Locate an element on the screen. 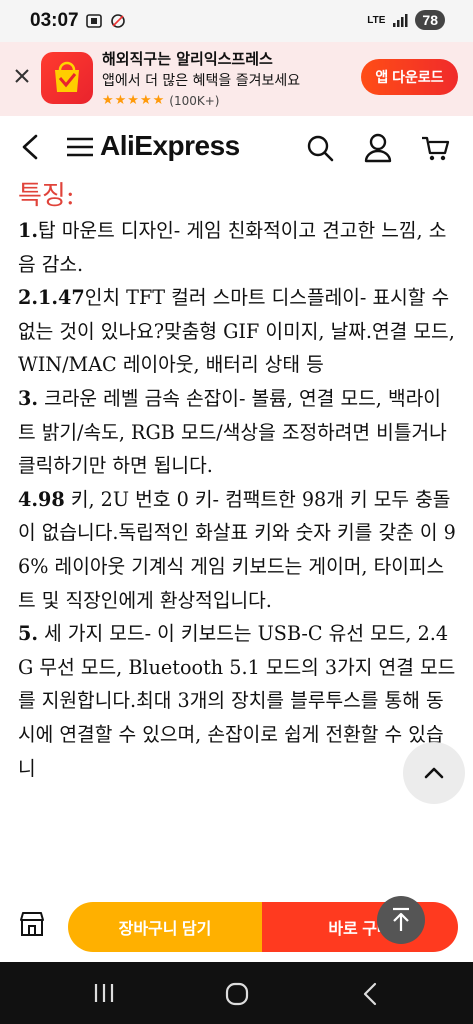  feature-number: 5. is located at coordinates (28, 634).